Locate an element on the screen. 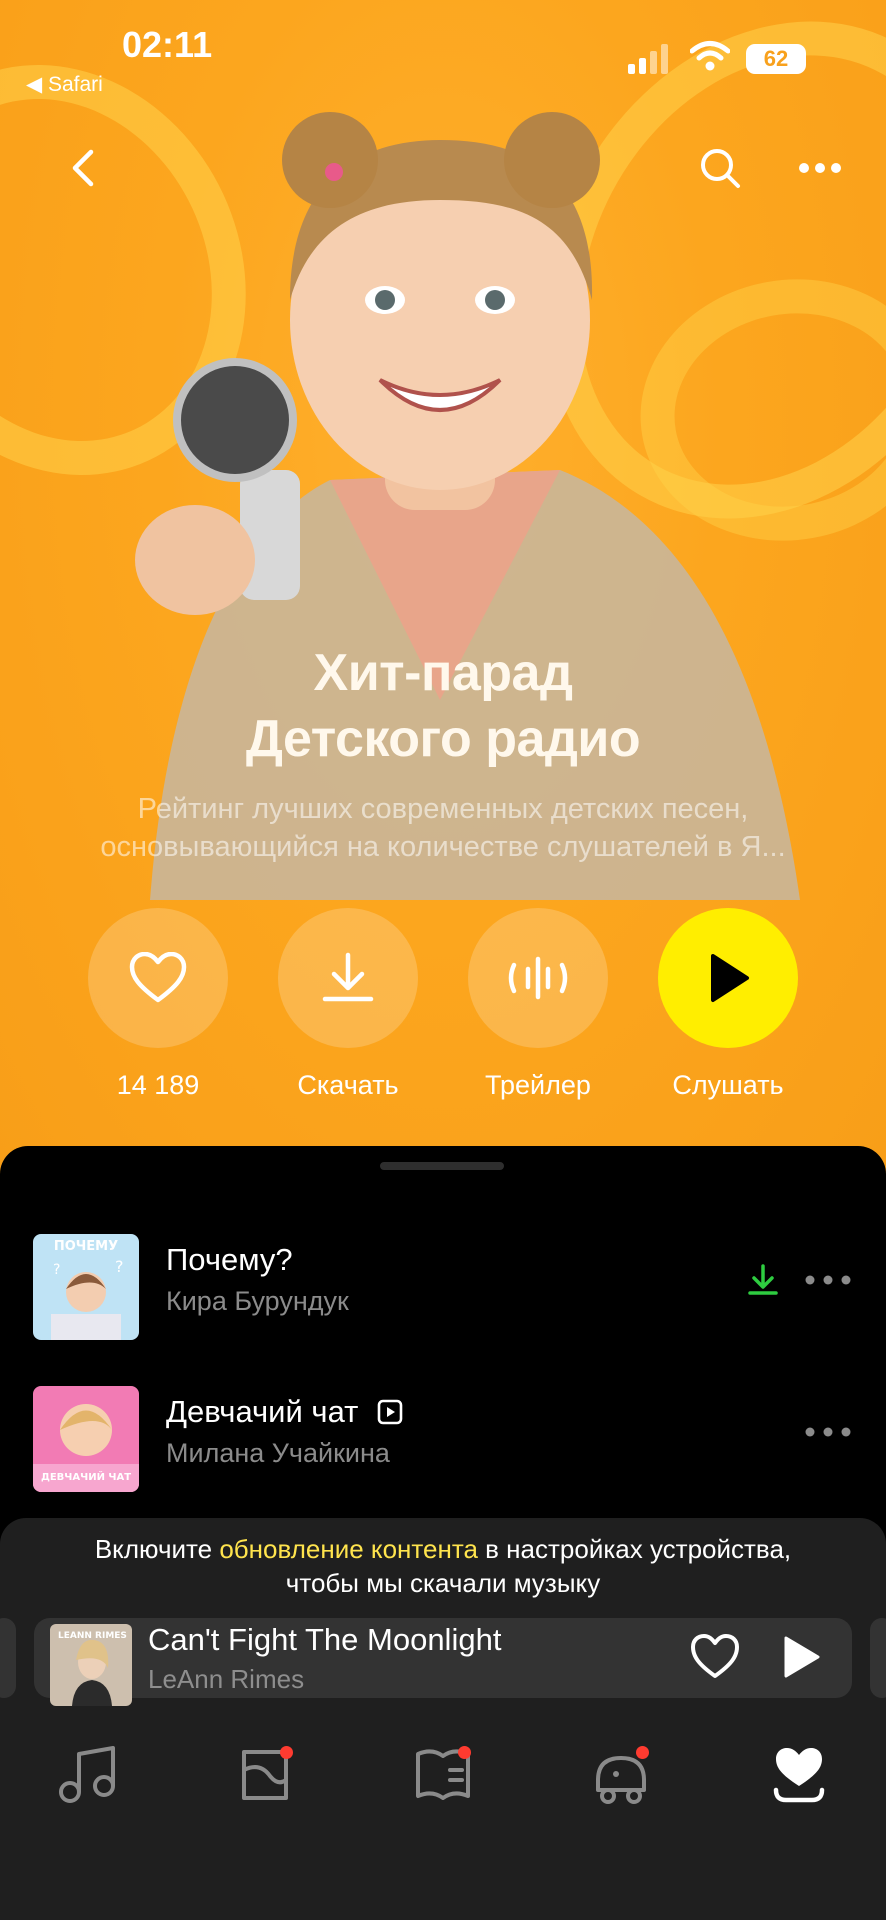 The image size is (886, 1920). track-cover-art: ДЕВЧАЧИЙ ЧАТ is located at coordinates (86, 1439).